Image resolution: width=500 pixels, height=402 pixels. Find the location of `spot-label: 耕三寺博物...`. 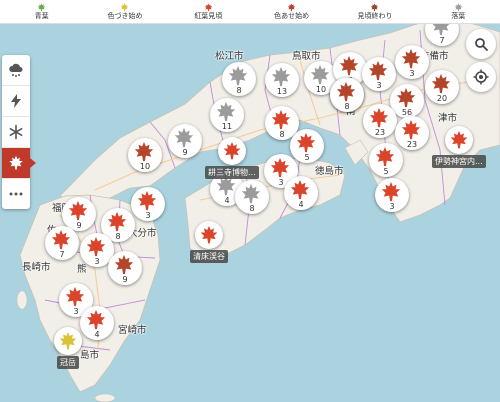

spot-label: 耕三寺博物... is located at coordinates (232, 172).